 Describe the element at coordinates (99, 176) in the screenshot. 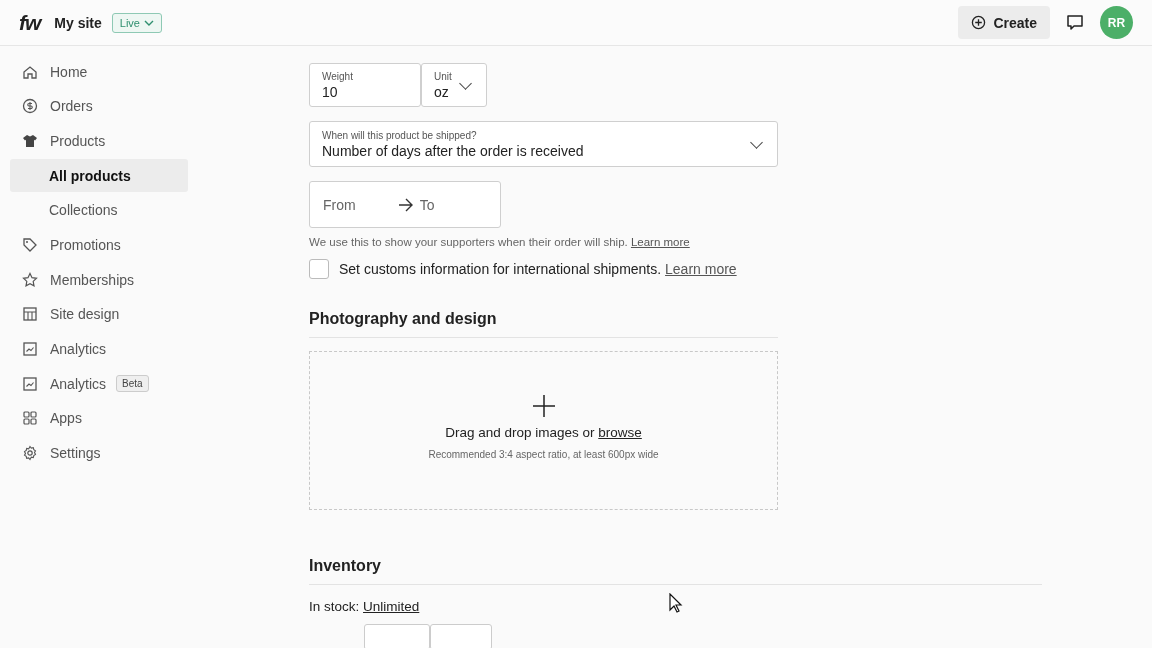

I see `sidebar-item: All products` at that location.